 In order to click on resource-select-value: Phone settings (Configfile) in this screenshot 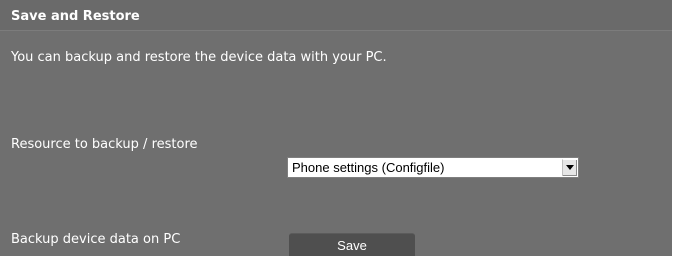, I will do `click(368, 167)`.